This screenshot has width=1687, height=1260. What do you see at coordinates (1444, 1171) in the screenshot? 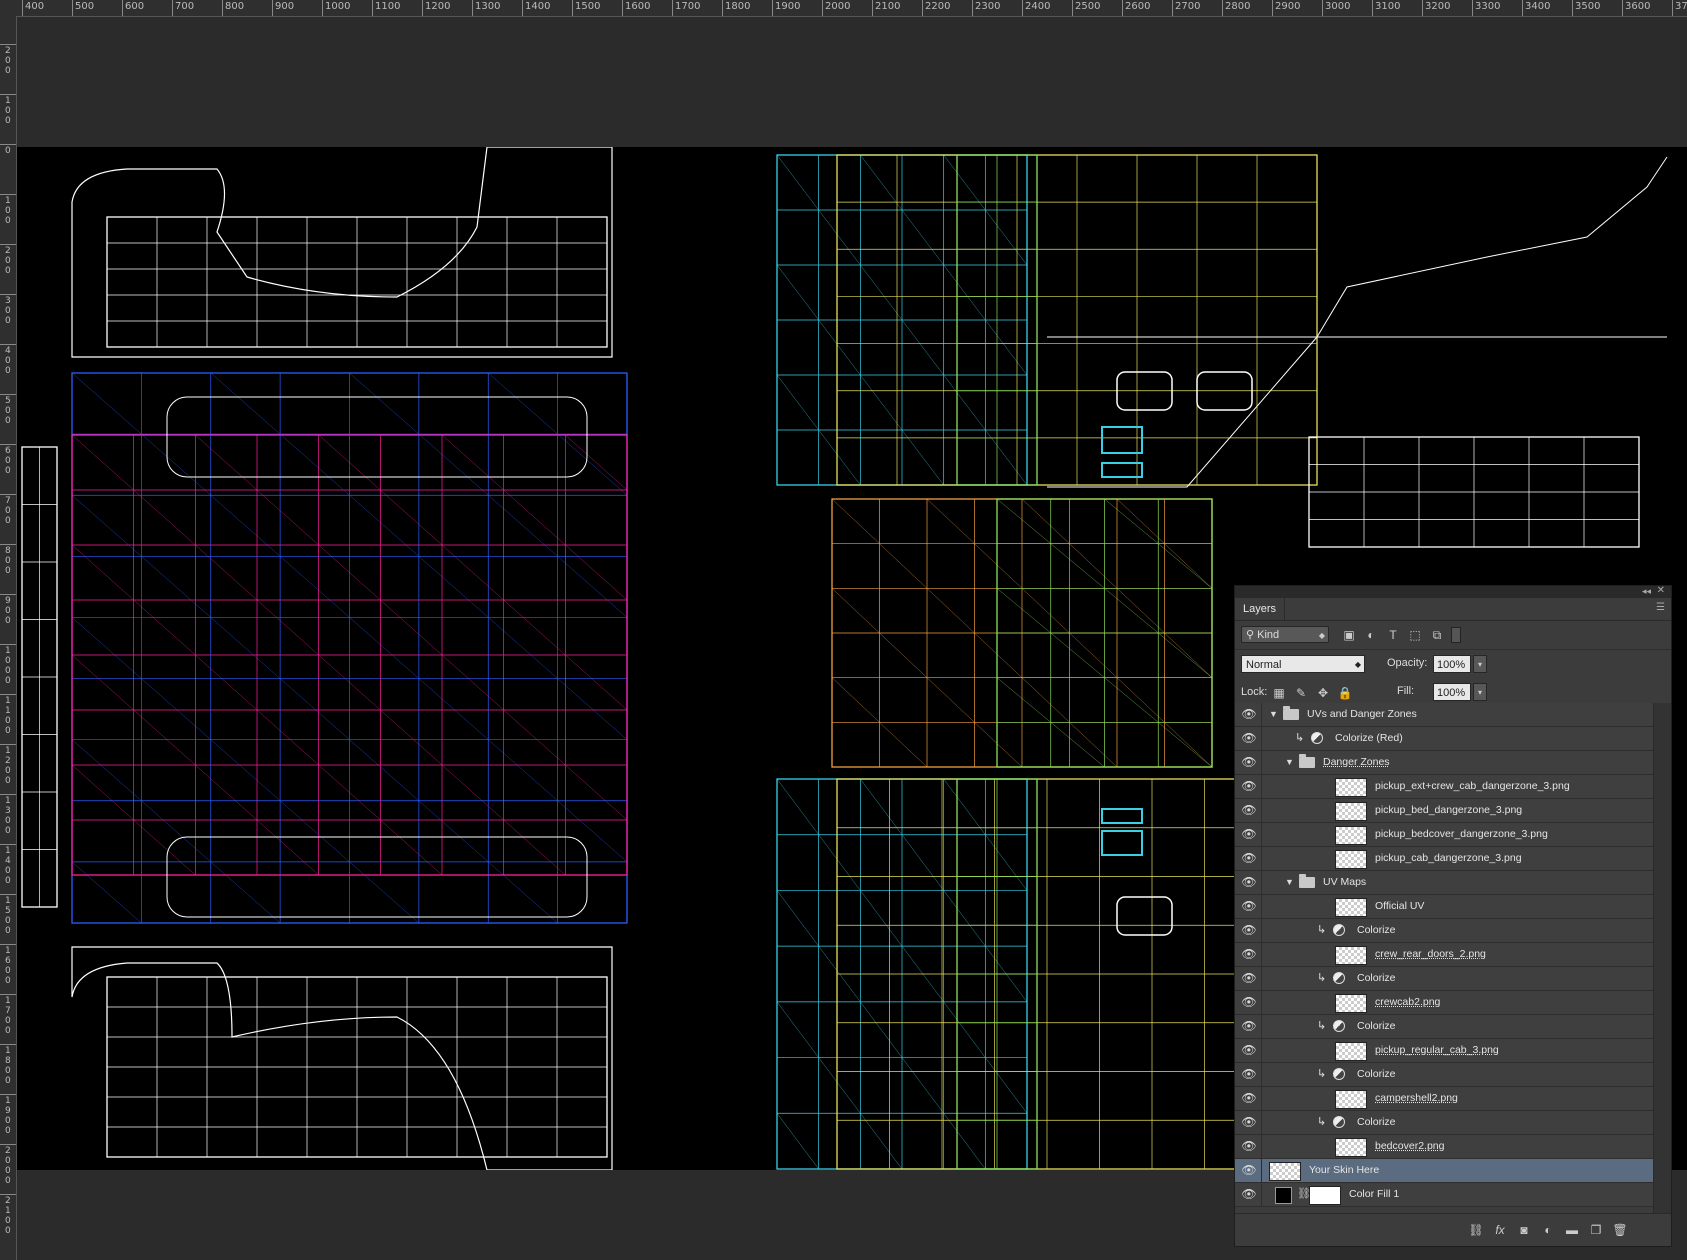
I see `layer-row: 👁 Your Skin Here` at bounding box center [1444, 1171].